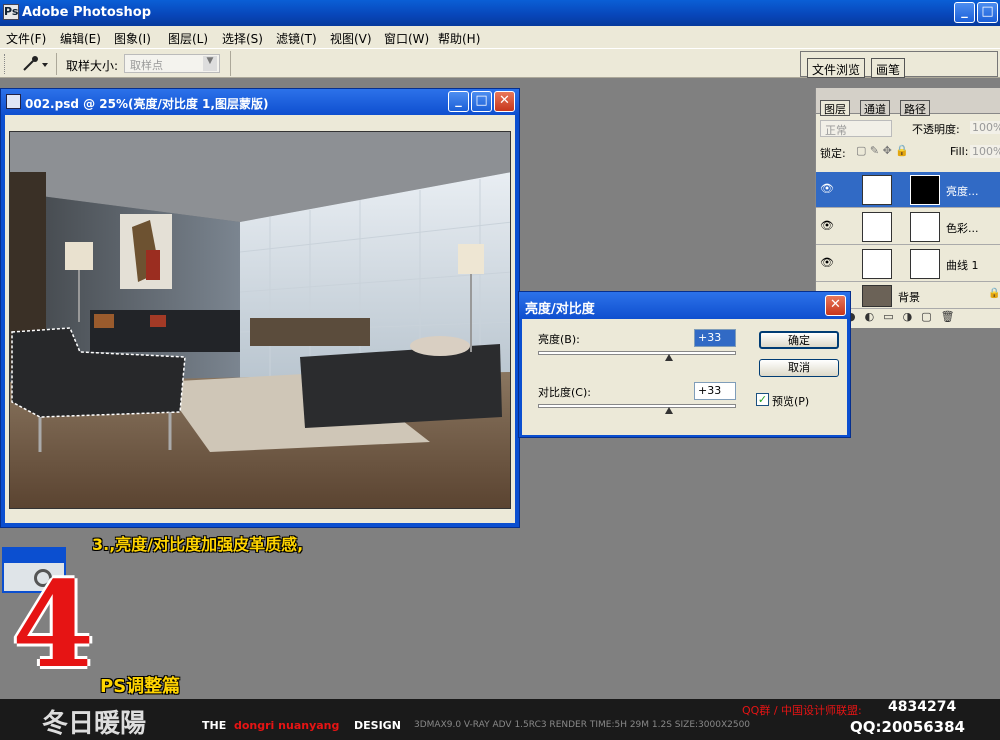 This screenshot has height=740, width=1000. I want to click on background-thumbnail, so click(877, 296).